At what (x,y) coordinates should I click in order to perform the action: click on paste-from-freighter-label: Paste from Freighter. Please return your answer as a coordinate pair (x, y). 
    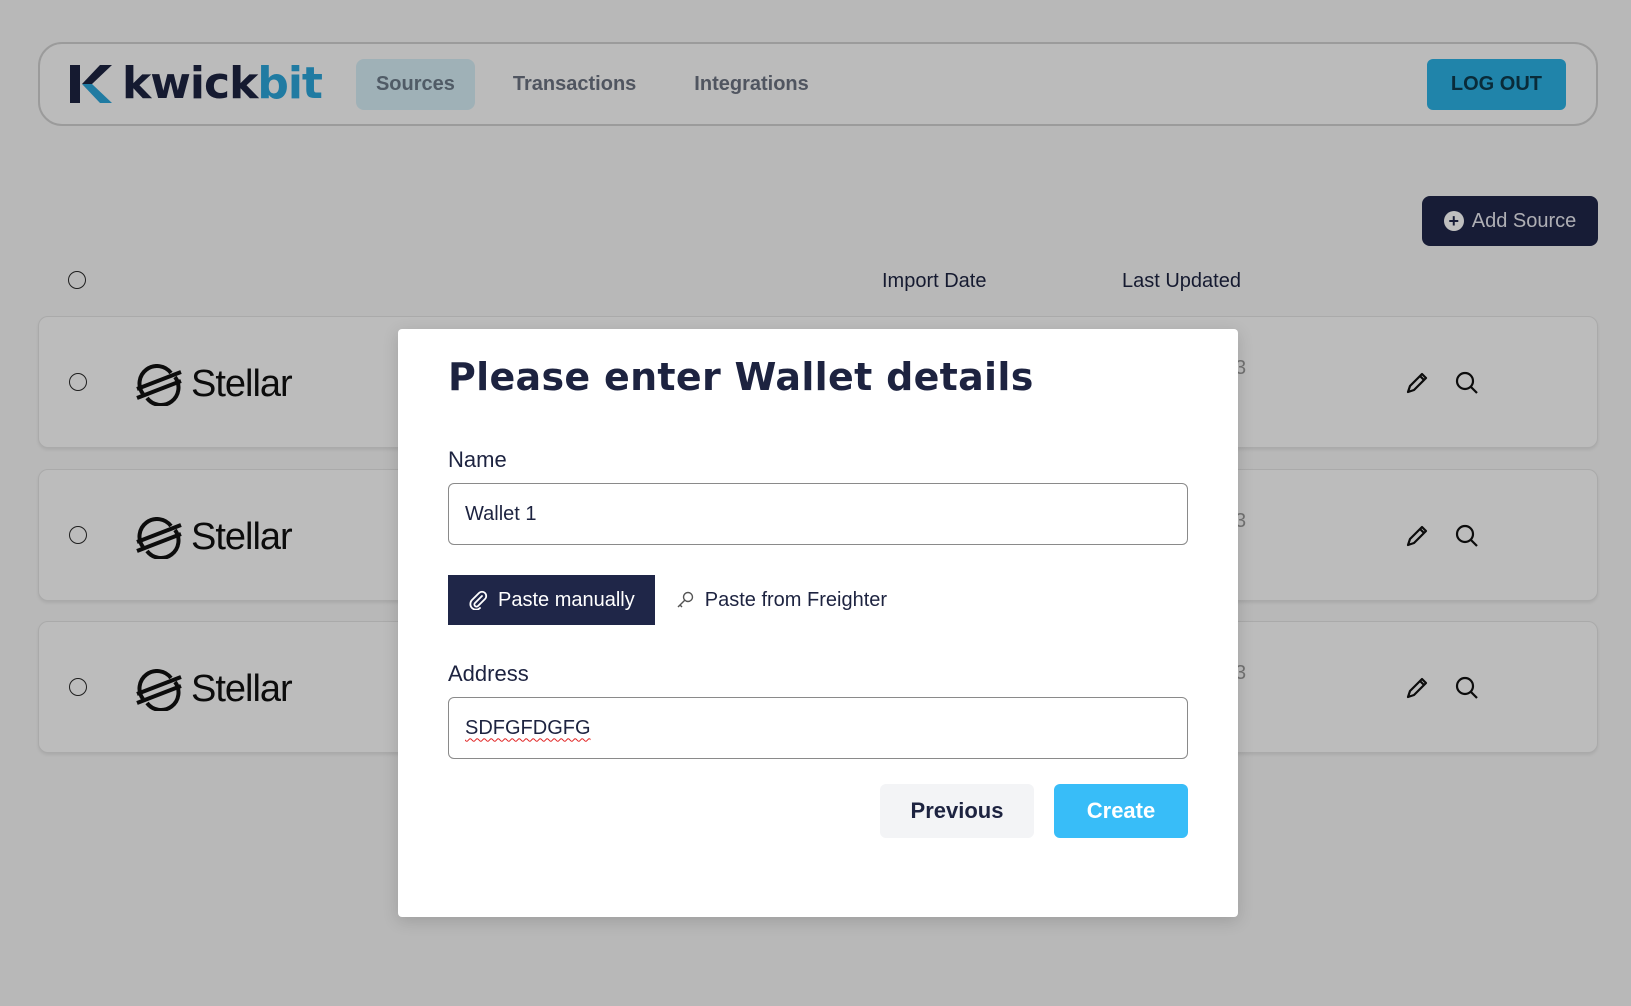
    Looking at the image, I should click on (796, 599).